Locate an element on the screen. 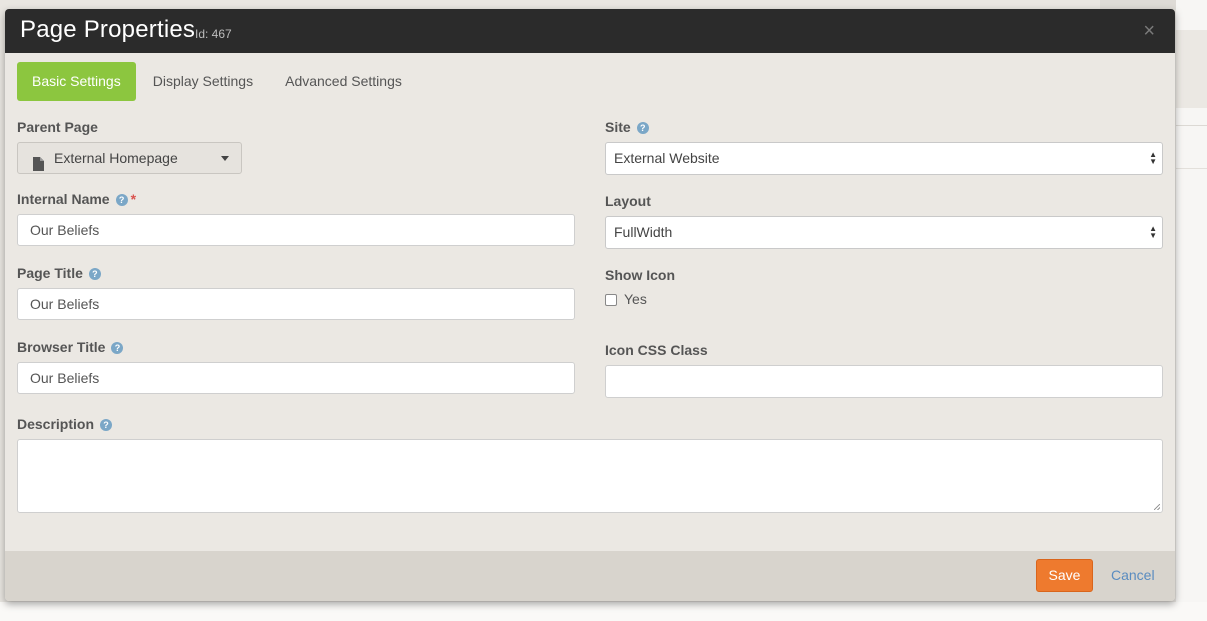  icon-css-class-label: Icon CSS Class is located at coordinates (656, 350).